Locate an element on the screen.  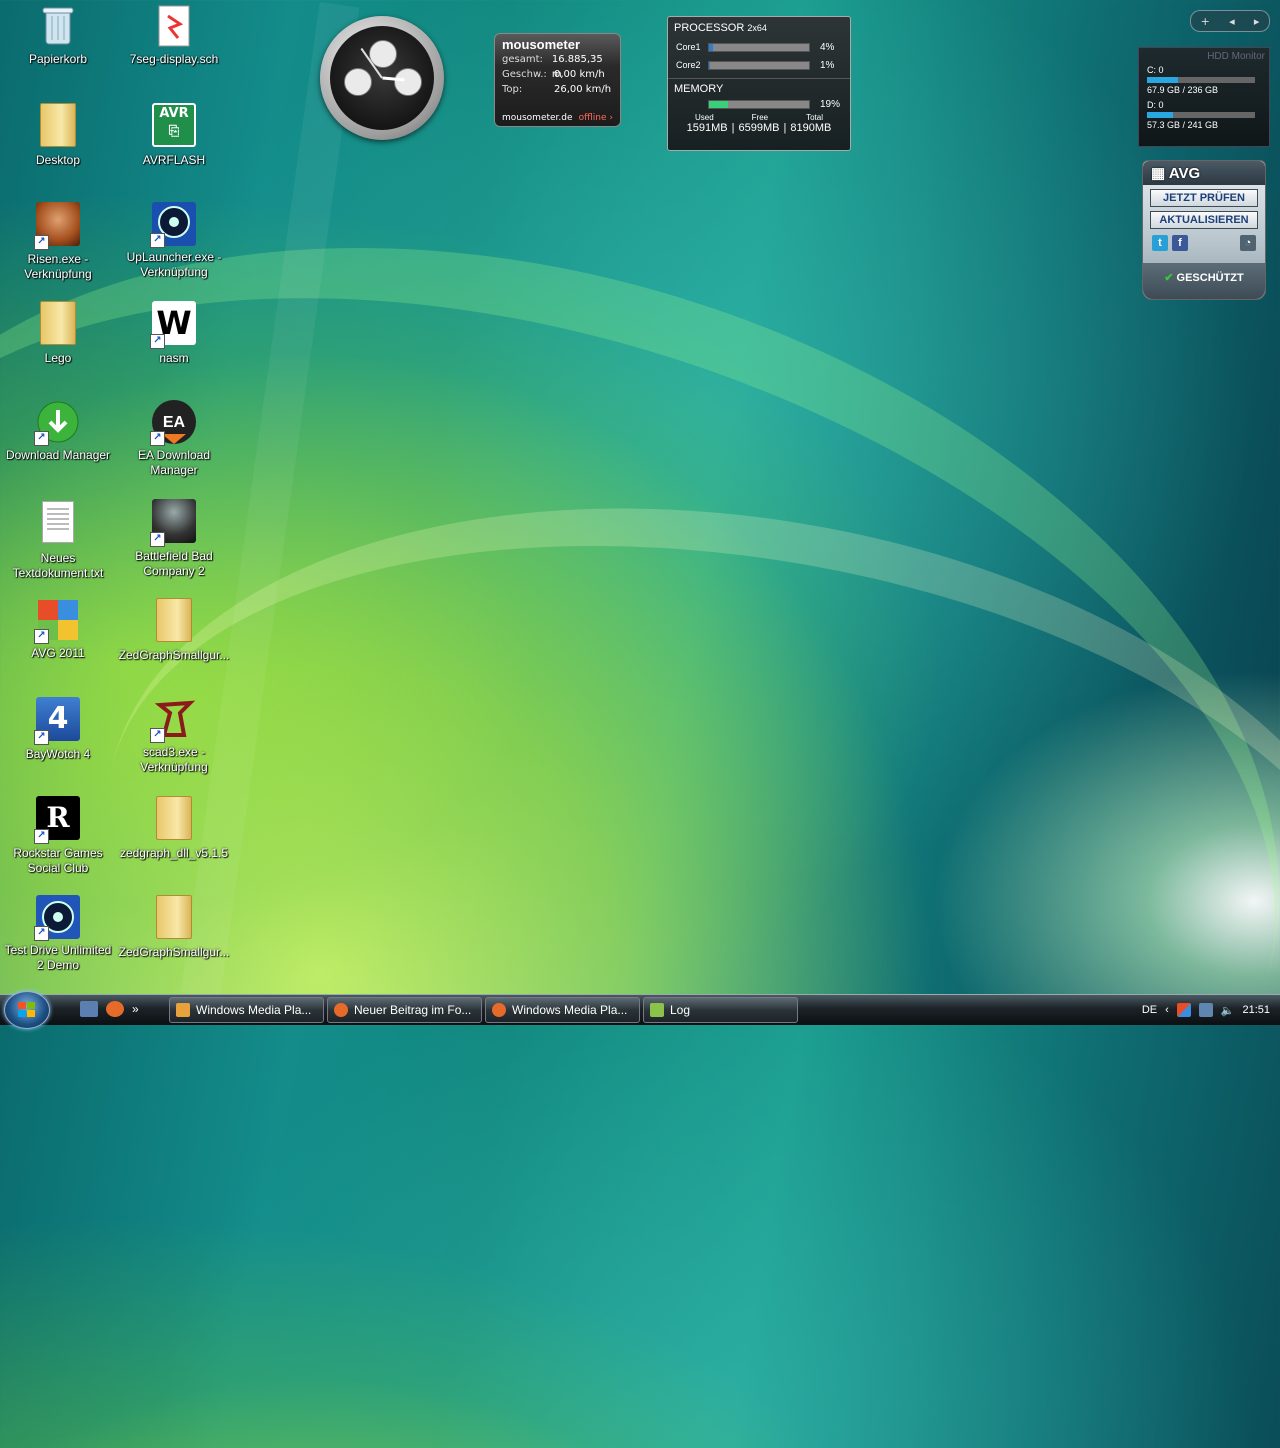
svg-text: EA is located at coordinates (174, 422).